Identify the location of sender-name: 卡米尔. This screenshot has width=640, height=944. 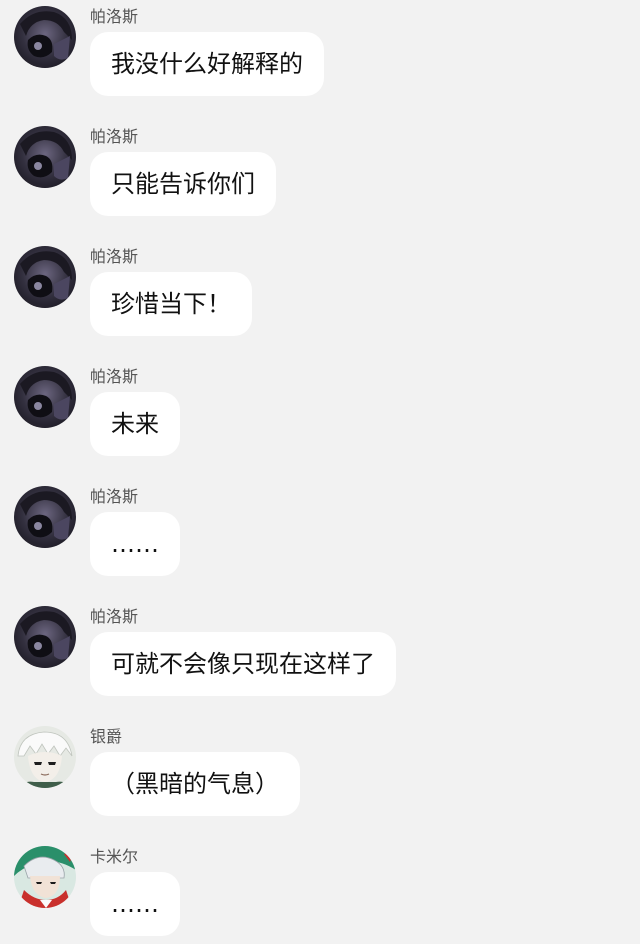
(114, 856).